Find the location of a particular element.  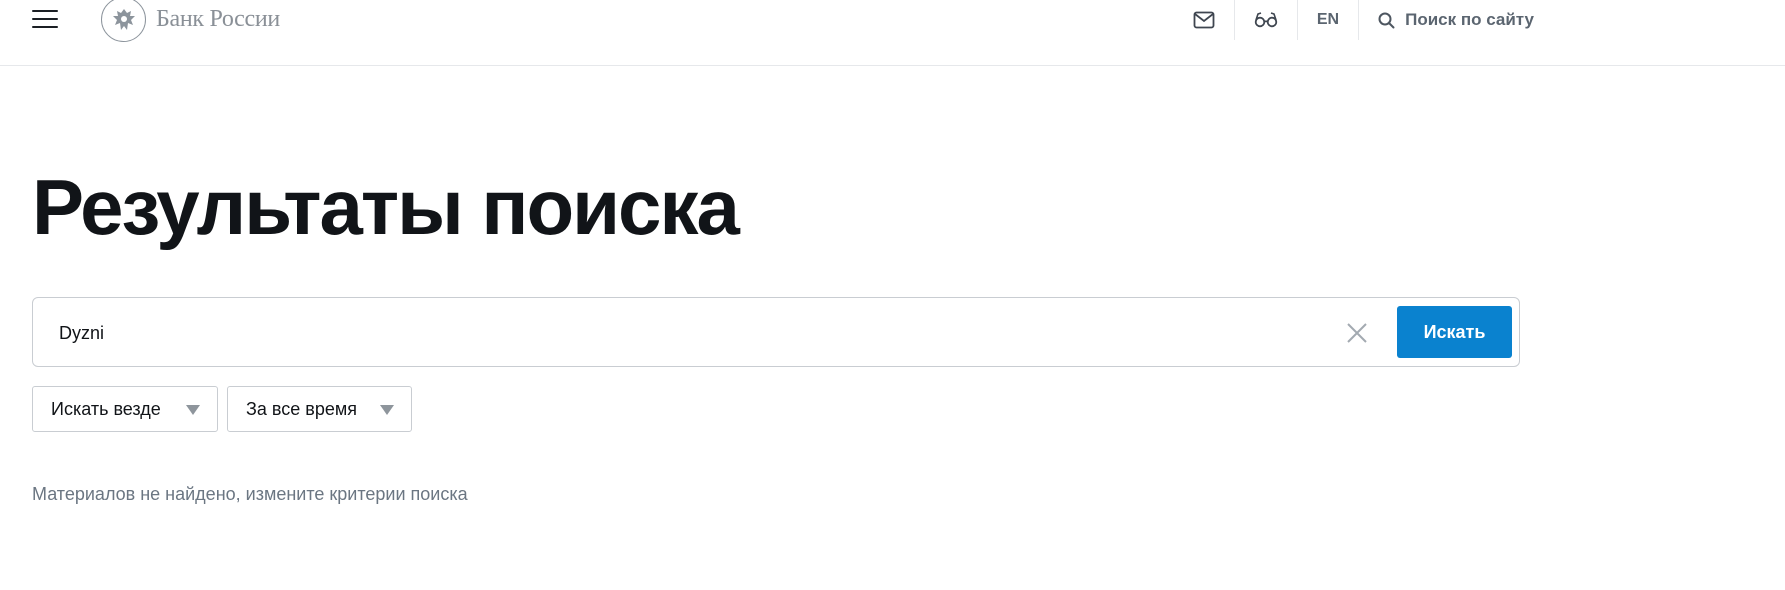

mail-icon is located at coordinates (1204, 20).